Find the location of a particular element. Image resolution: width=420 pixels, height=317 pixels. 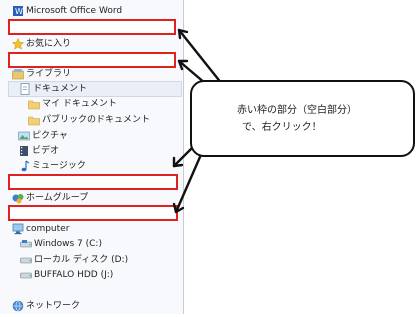

callout-line-1: 赤い枠の部分（空白部分） is located at coordinates (297, 110).